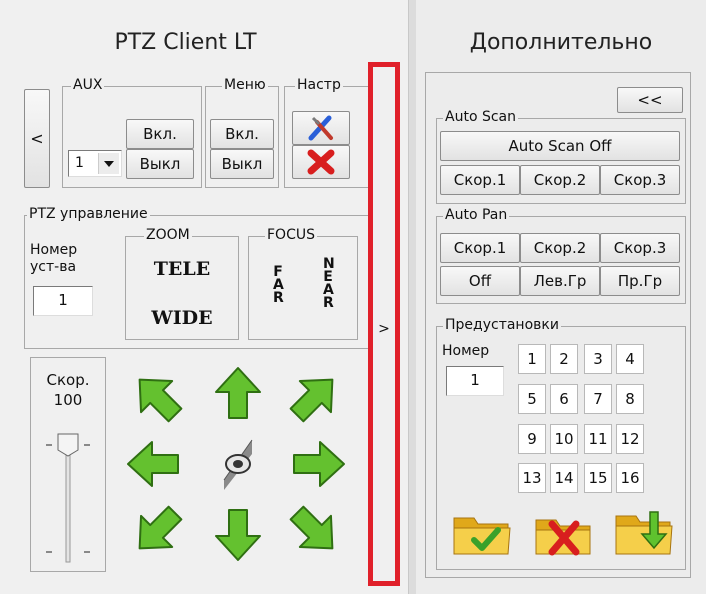 The height and width of the screenshot is (594, 706). Describe the element at coordinates (640, 180) in the screenshot. I see `auto-scan-speed-3-button: Скор.3` at that location.